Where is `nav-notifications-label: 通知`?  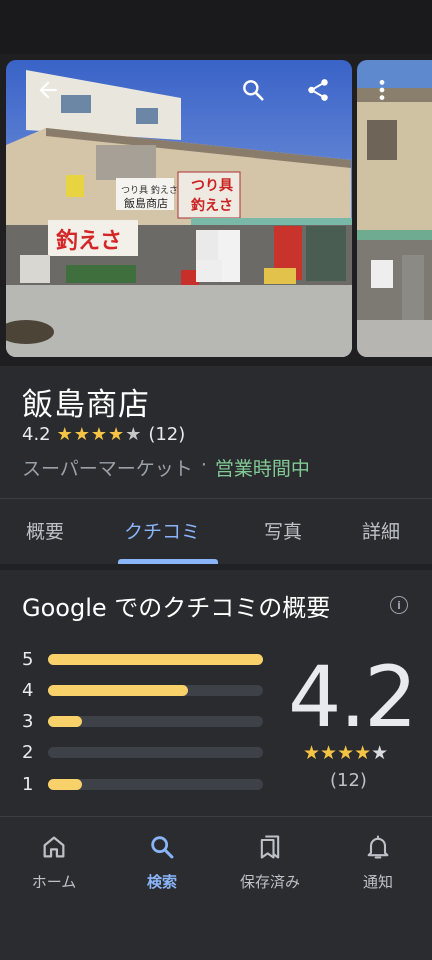
nav-notifications-label: 通知 is located at coordinates (377, 882).